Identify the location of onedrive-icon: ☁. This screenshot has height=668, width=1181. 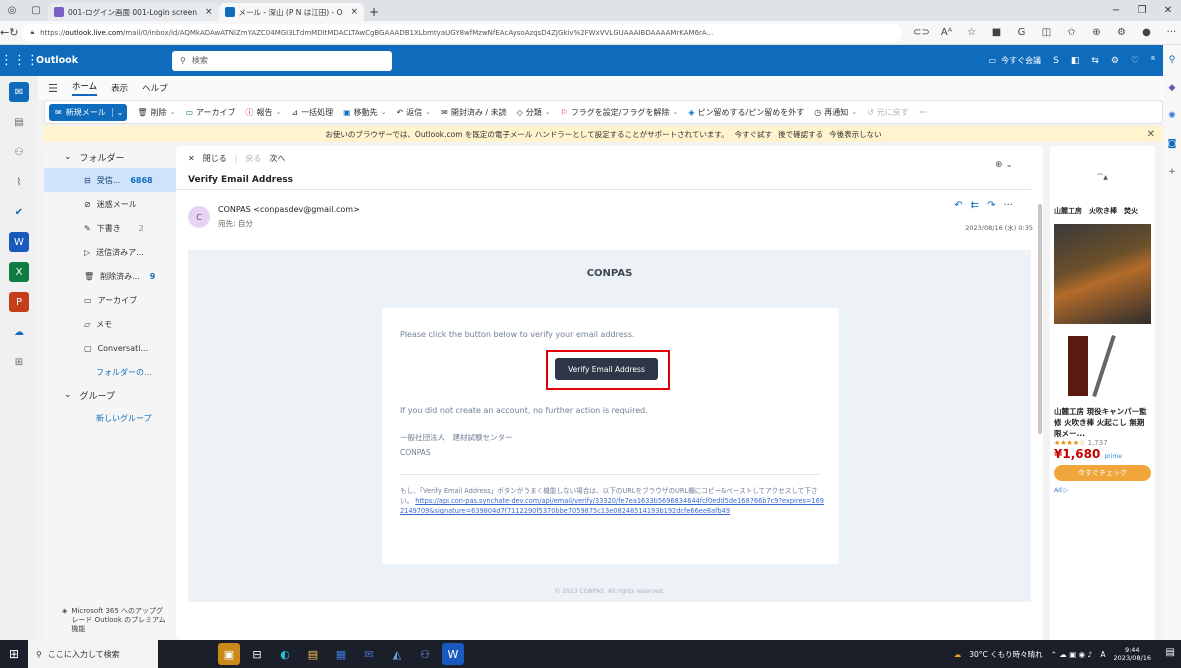
(19, 332).